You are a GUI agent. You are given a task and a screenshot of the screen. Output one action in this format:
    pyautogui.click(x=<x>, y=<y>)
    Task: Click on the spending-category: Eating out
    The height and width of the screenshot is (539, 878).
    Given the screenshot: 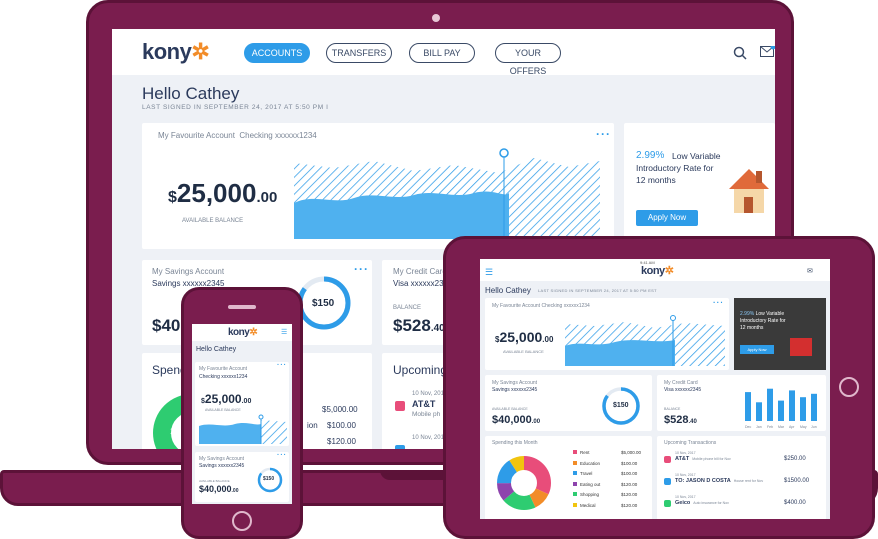 What is the action you would take?
    pyautogui.click(x=590, y=484)
    